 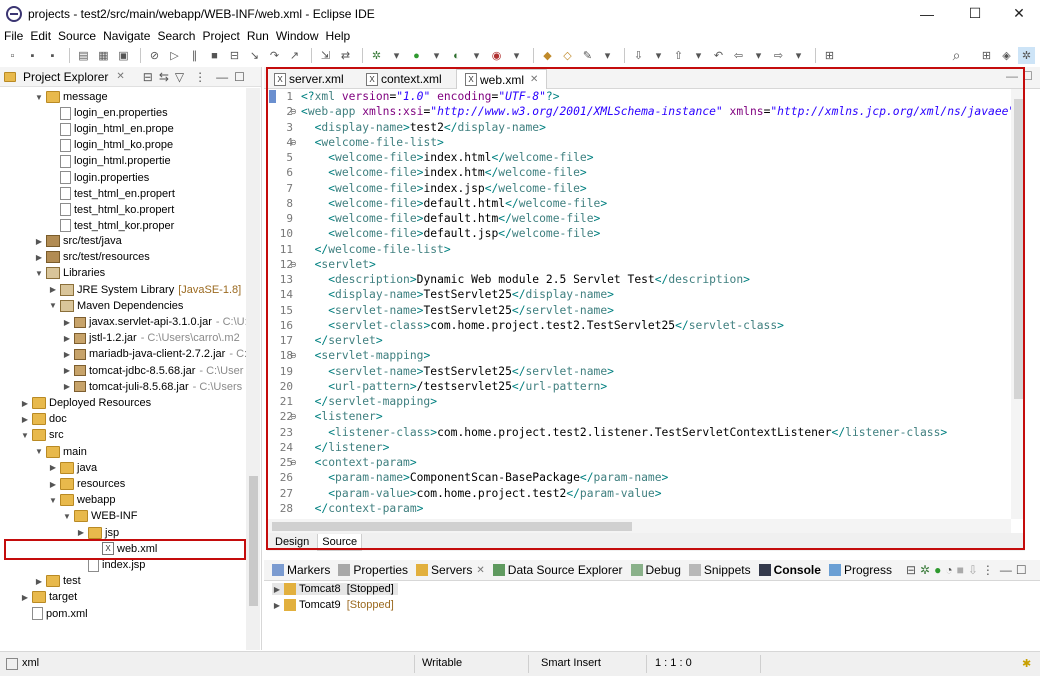 I want to click on status-insert-mode: Smart Insert, so click(x=571, y=663).